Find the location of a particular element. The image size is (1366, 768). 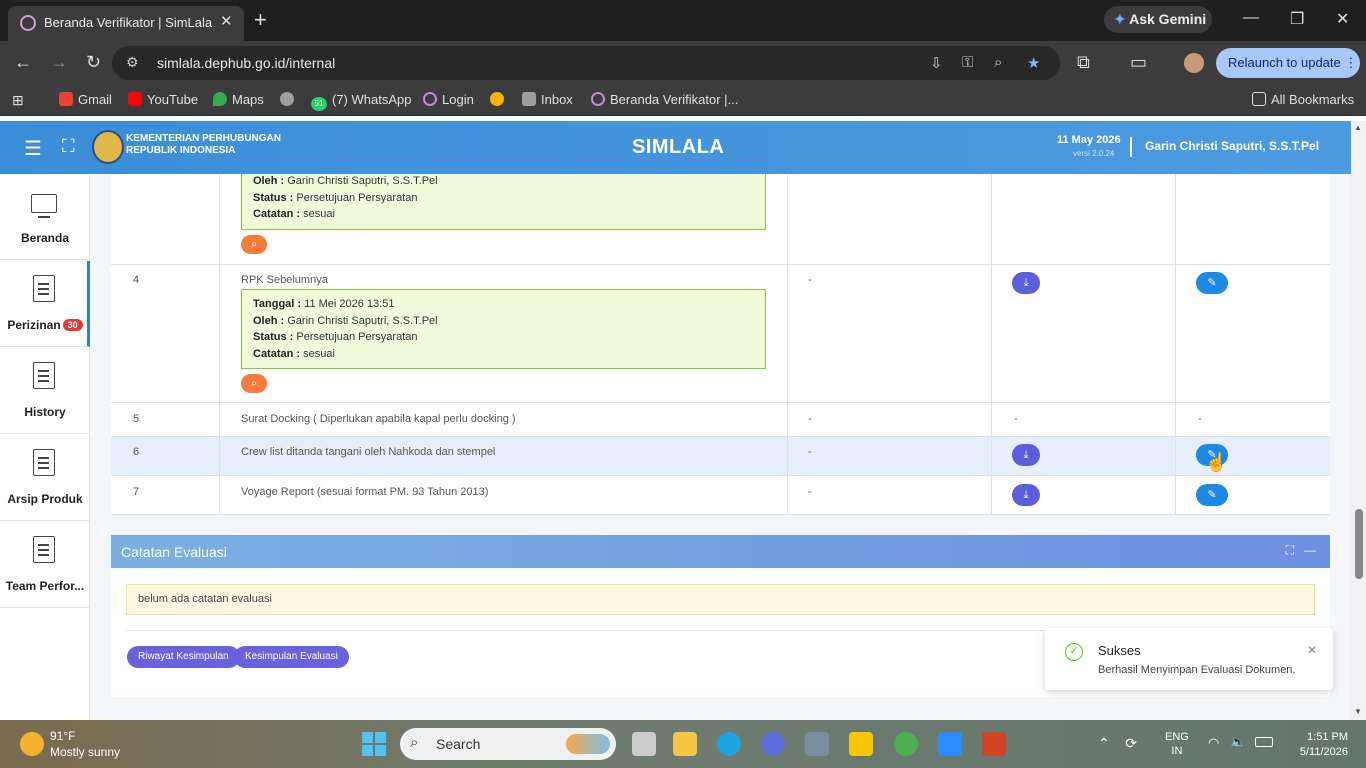

browser-tab: Beranda Verifikator | SimLala ✕ is located at coordinates (126, 23).